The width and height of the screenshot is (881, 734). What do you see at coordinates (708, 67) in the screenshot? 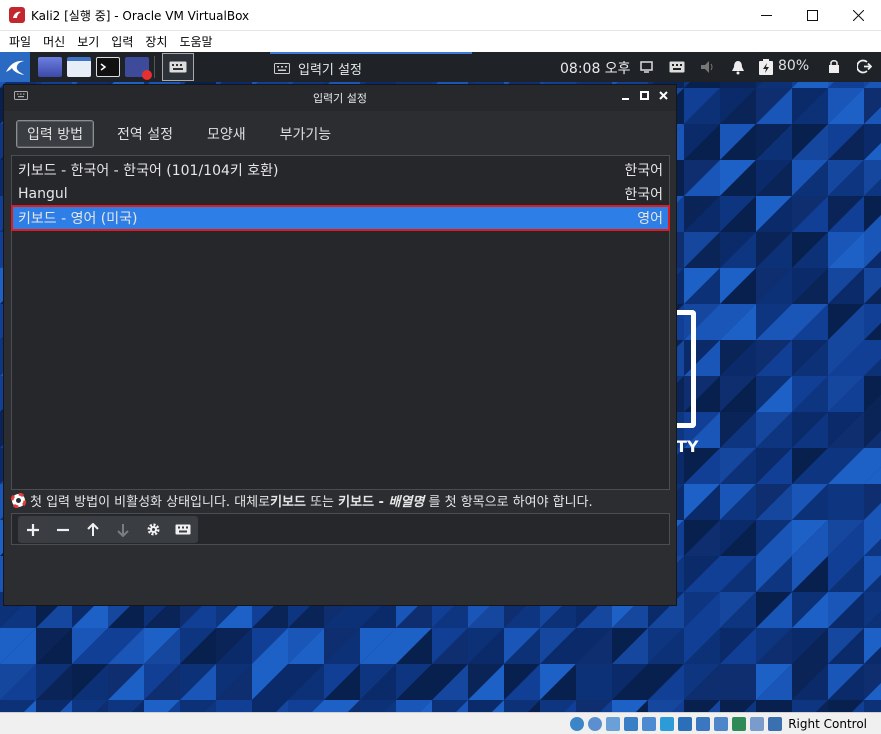
I see `volume-icon` at bounding box center [708, 67].